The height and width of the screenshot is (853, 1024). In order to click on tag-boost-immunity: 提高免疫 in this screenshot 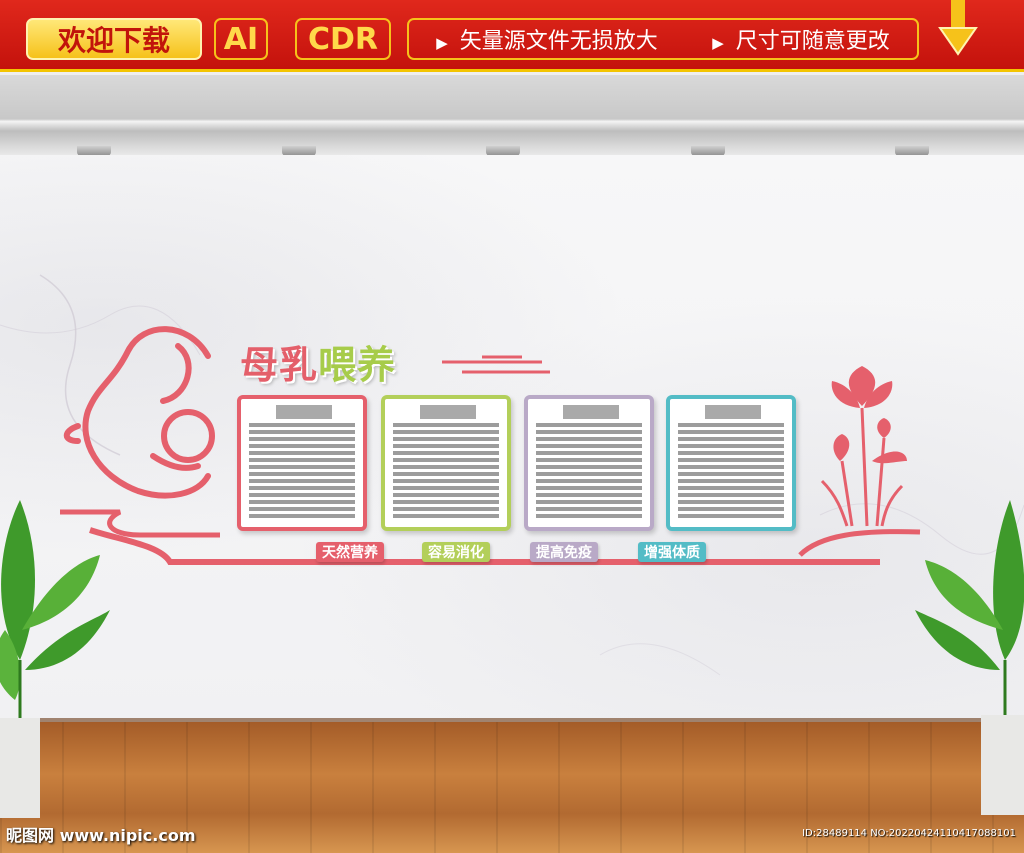, I will do `click(564, 552)`.